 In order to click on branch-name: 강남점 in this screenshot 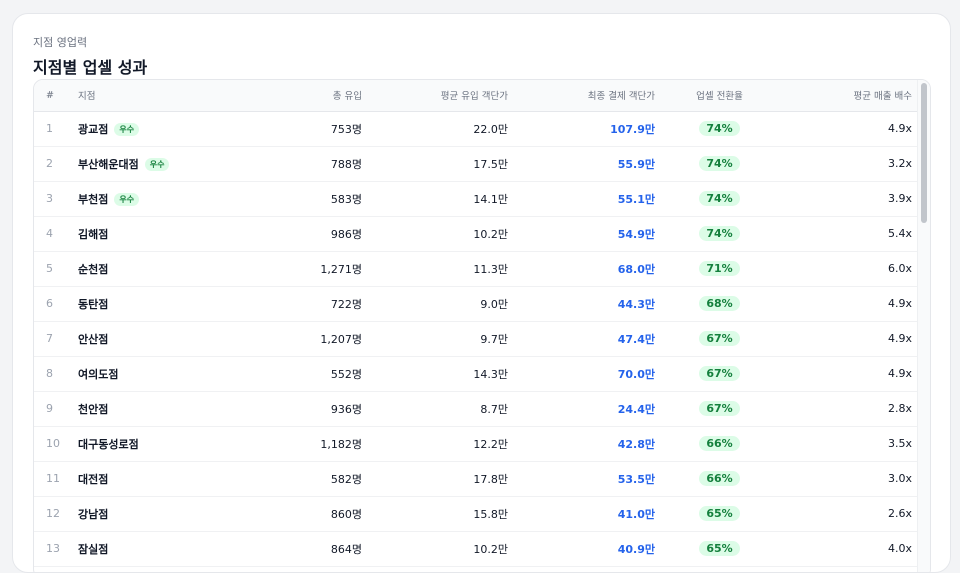, I will do `click(93, 514)`.